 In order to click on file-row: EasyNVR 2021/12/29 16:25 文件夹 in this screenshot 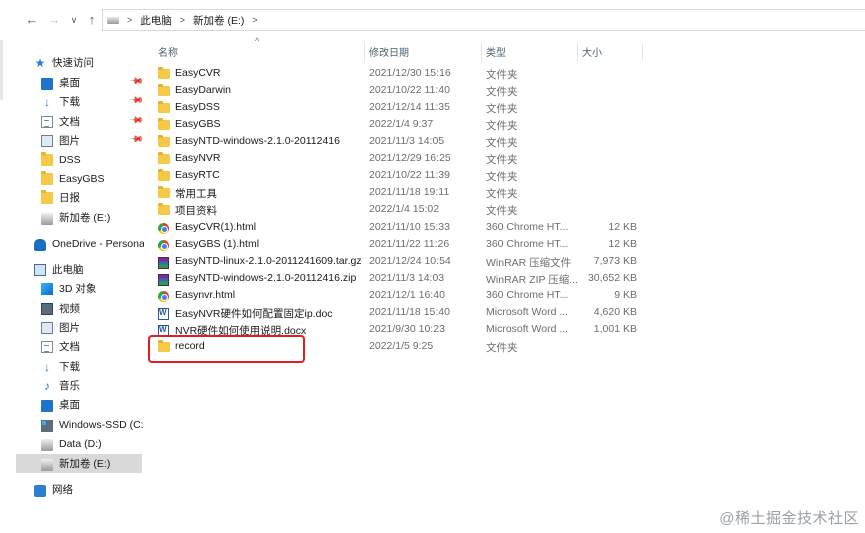, I will do `click(406, 159)`.